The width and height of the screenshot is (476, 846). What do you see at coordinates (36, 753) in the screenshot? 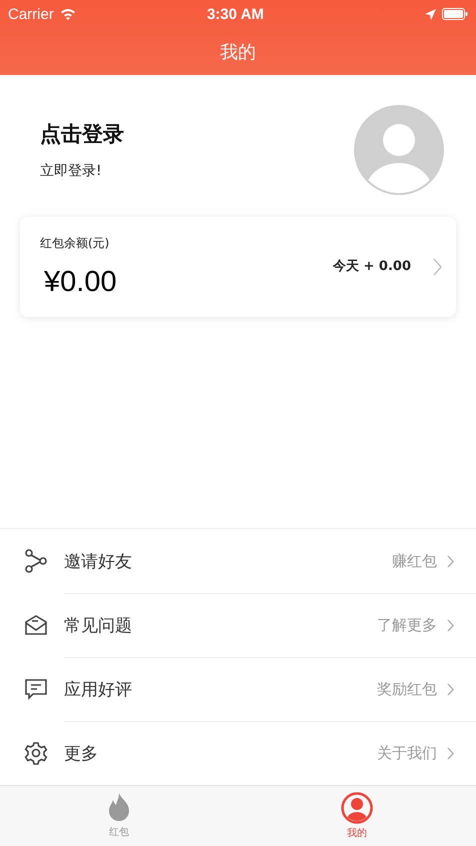
I see `settings-icon` at bounding box center [36, 753].